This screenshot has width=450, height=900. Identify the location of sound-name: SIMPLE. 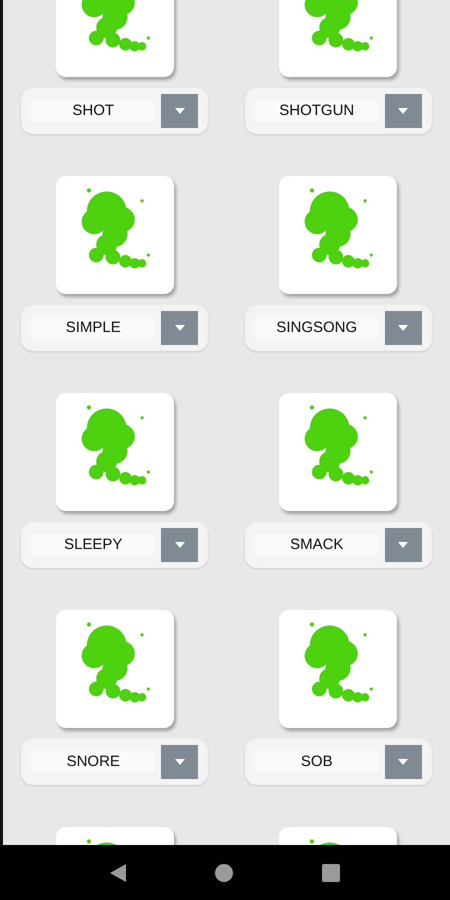
(93, 328).